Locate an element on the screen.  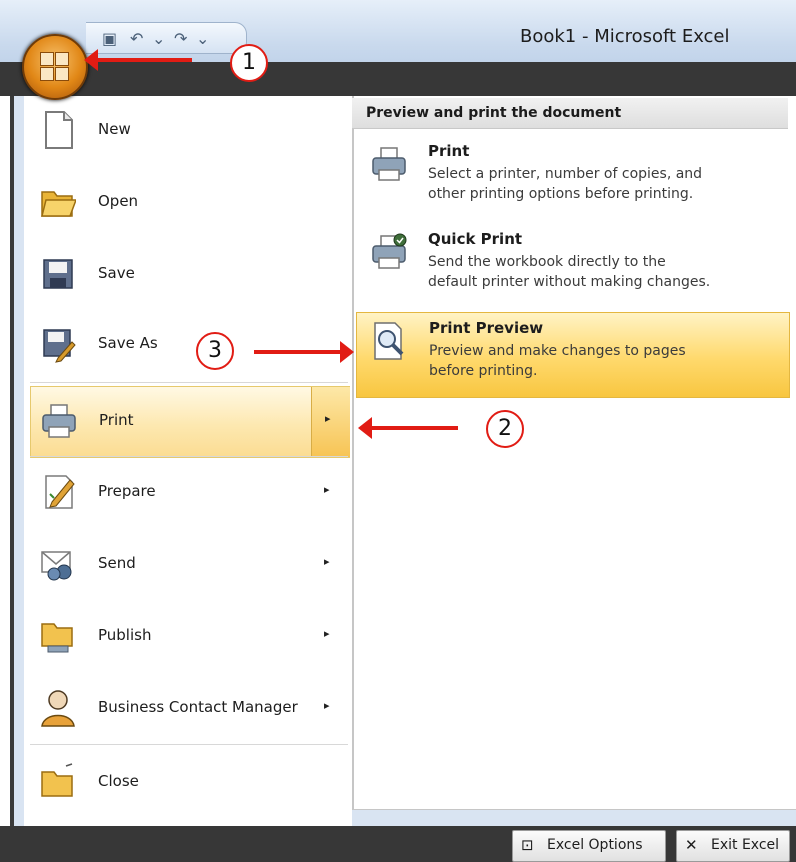
redo-dropdown-icon: ⌄ is located at coordinates (202, 38).